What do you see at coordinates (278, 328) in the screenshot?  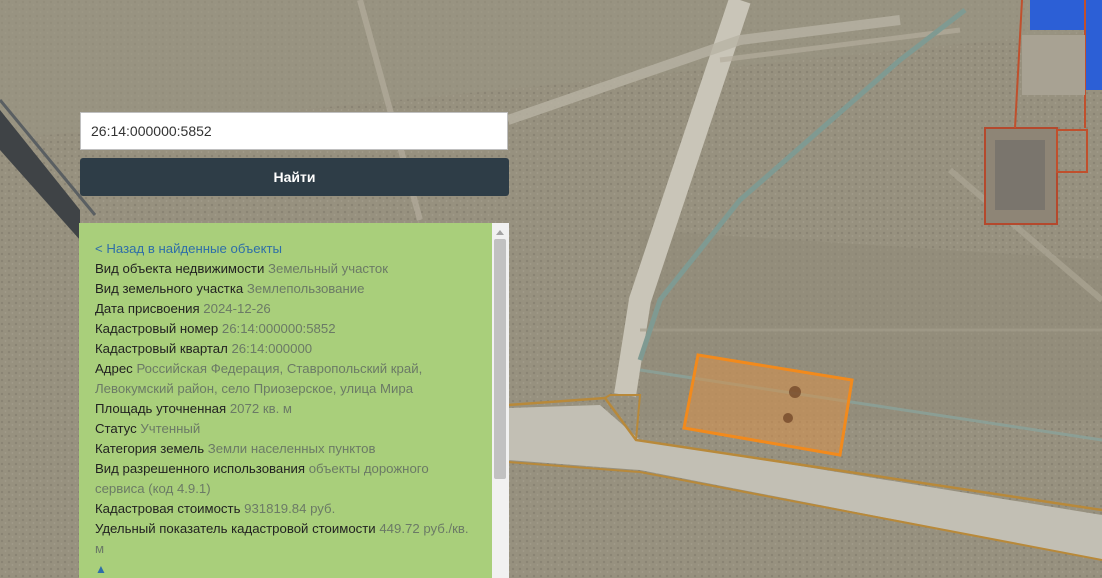 I see `info-value: 26:14:000000:5852` at bounding box center [278, 328].